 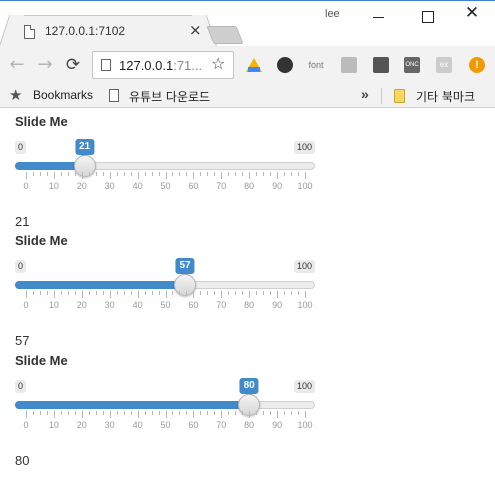 I want to click on bookmarks-star-icon: ★, so click(x=15, y=95).